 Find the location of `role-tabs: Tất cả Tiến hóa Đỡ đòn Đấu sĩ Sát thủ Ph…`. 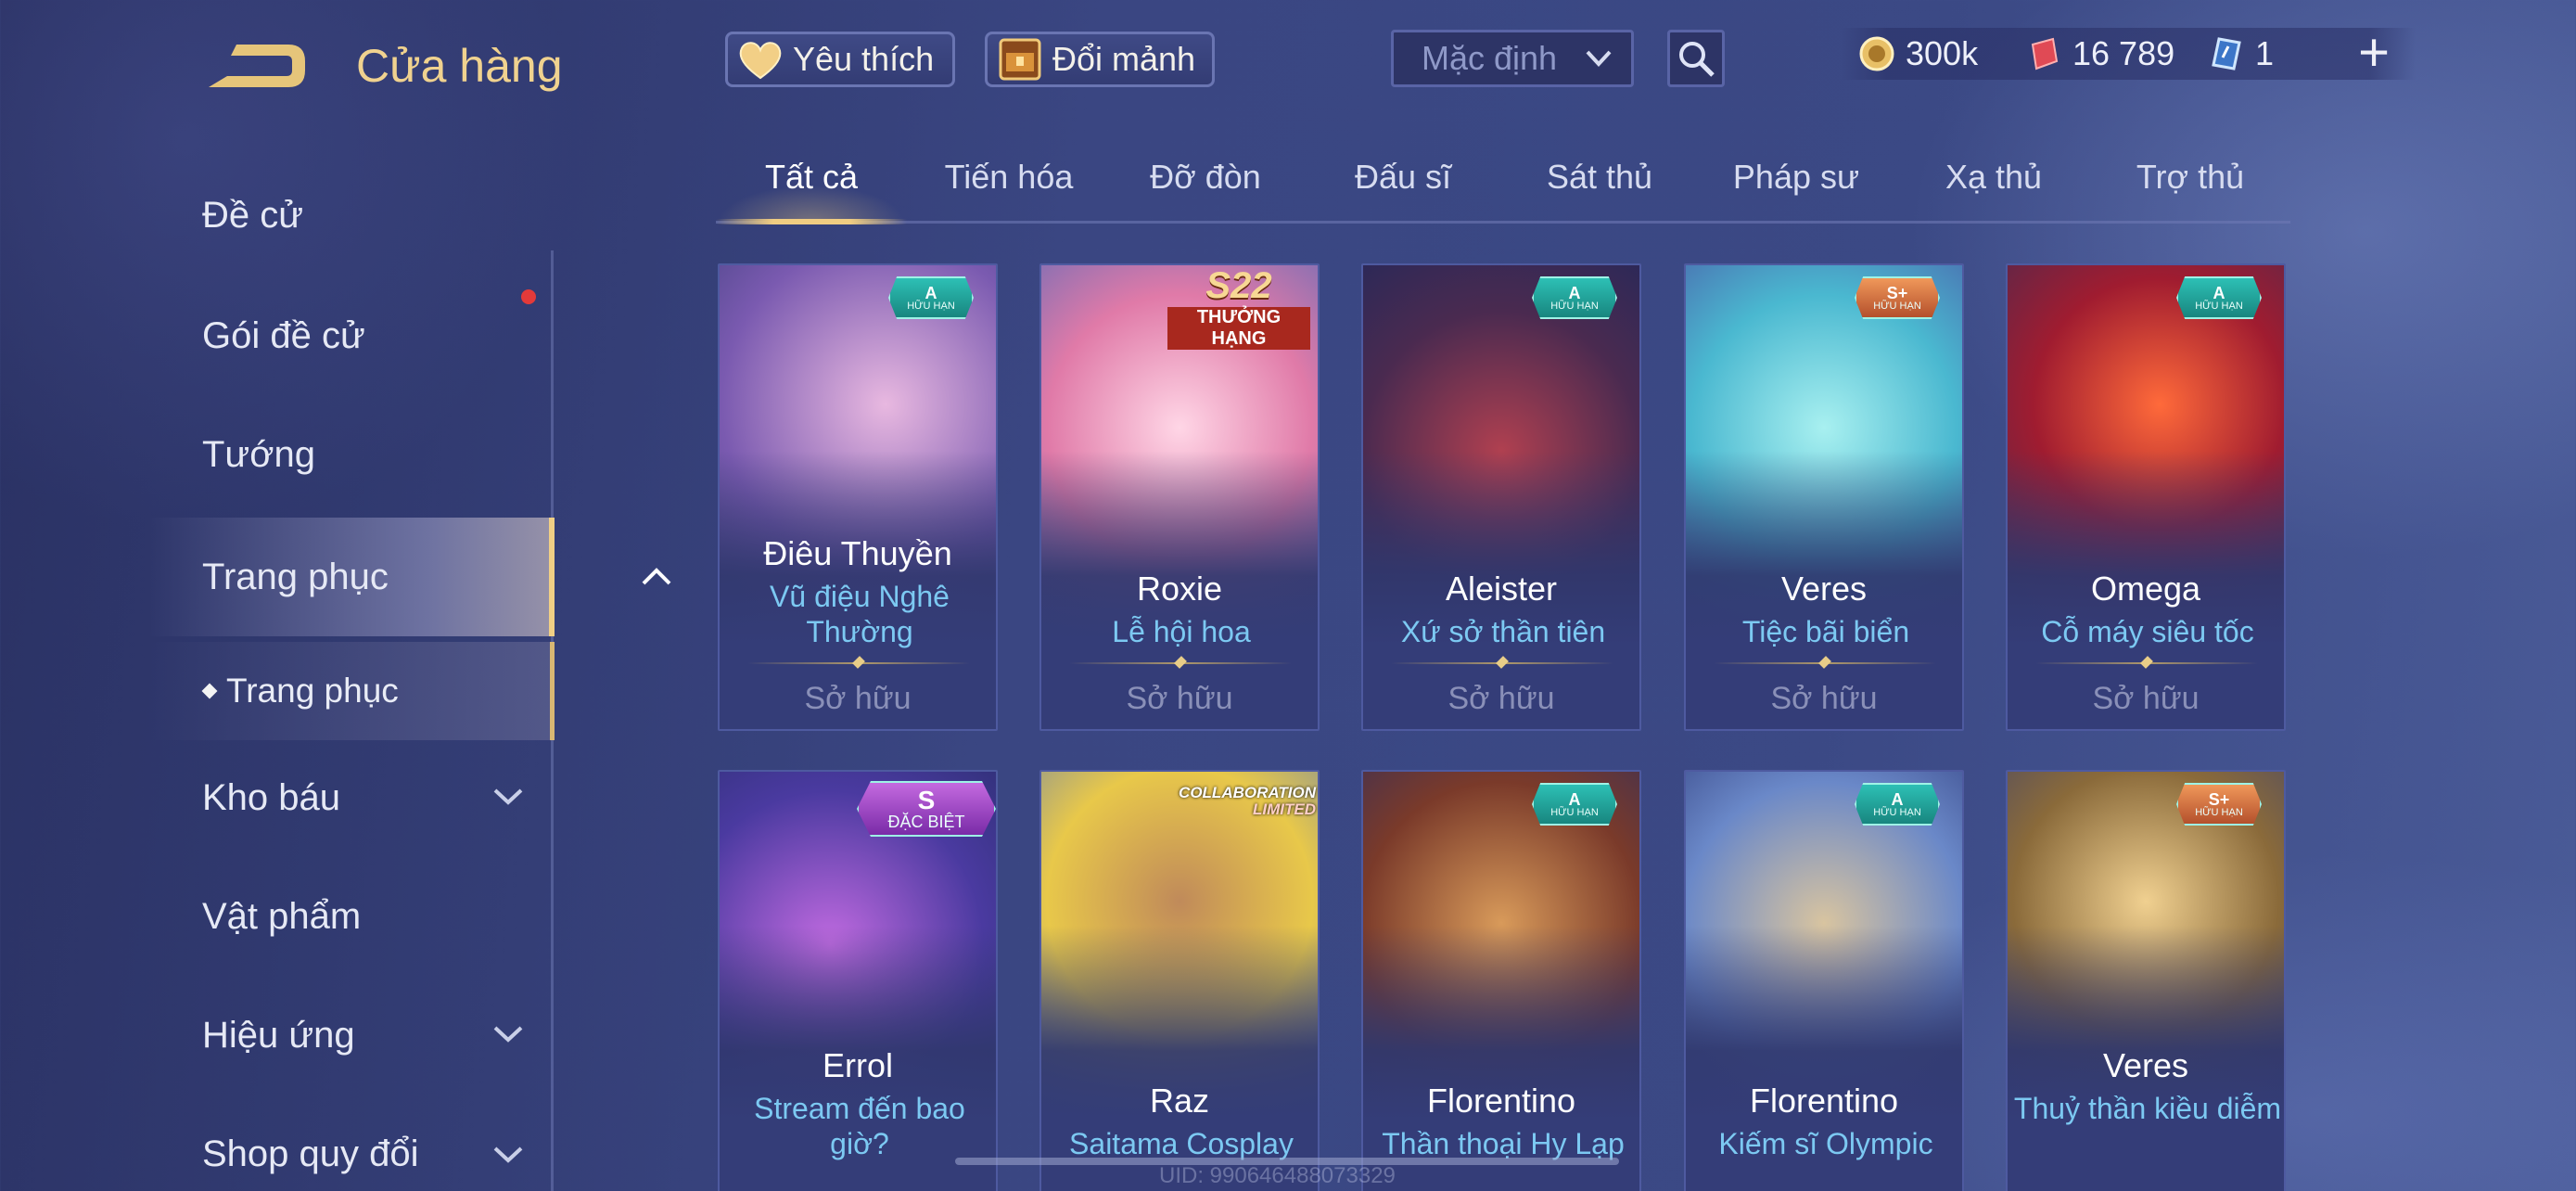

role-tabs: Tất cả Tiến hóa Đỡ đòn Đấu sĩ Sát thủ Ph… is located at coordinates (1503, 191).